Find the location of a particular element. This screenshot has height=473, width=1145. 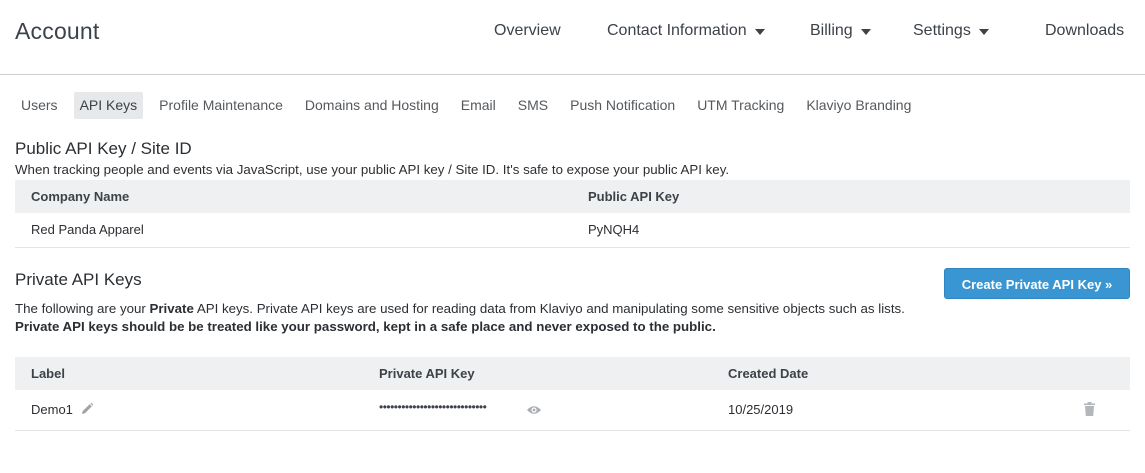

public-key-heading: Public API Key / Site ID is located at coordinates (103, 148).